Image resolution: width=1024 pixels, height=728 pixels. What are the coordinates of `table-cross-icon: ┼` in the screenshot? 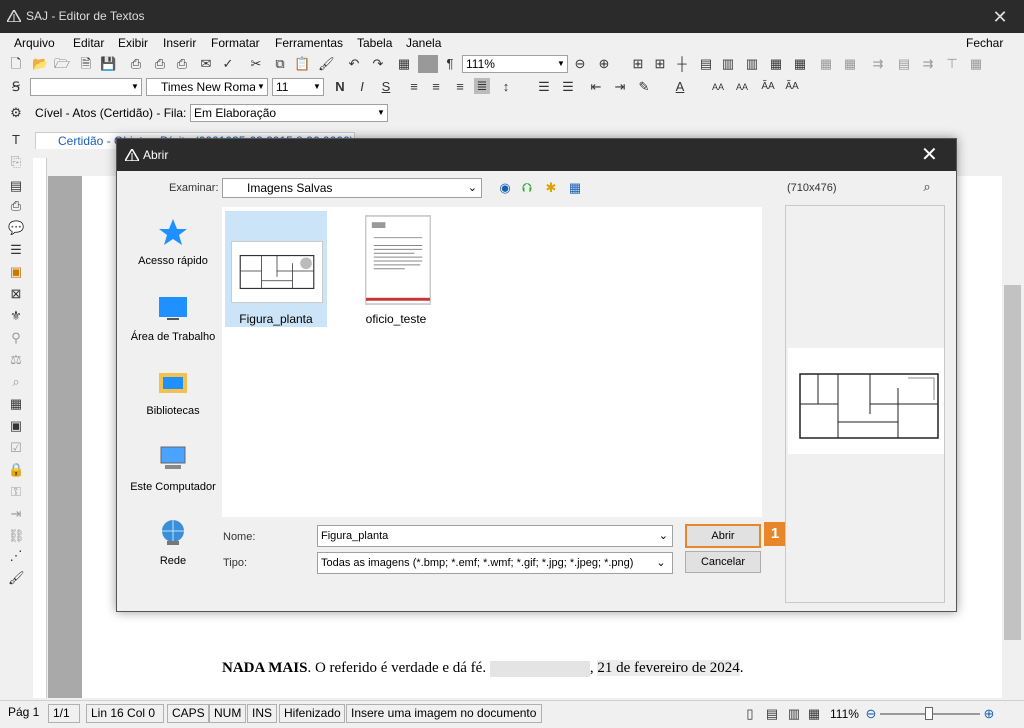 It's located at (682, 64).